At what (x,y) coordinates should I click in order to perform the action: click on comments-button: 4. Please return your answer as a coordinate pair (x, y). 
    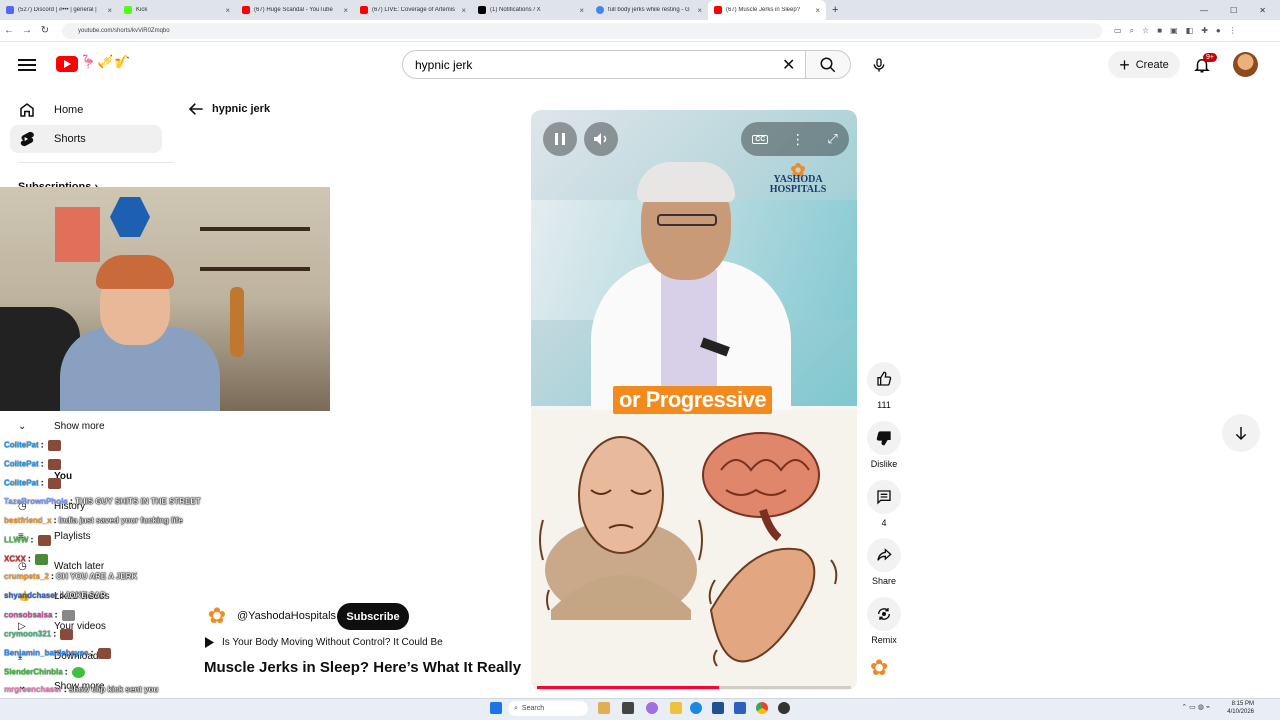
    Looking at the image, I should click on (884, 504).